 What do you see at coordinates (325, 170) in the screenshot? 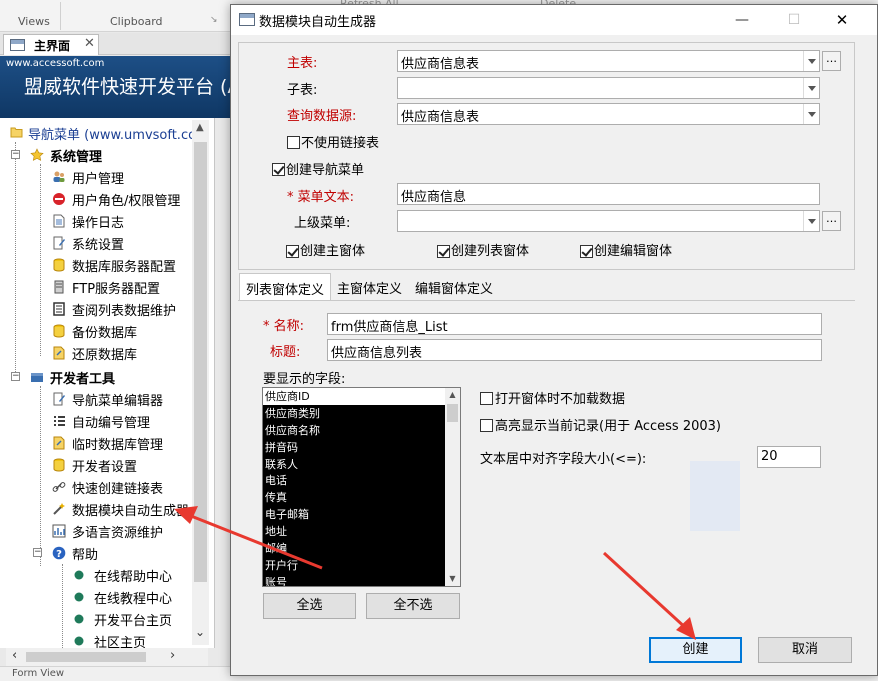
I see `create-nav-menu-label: 创建导航菜单` at bounding box center [325, 170].